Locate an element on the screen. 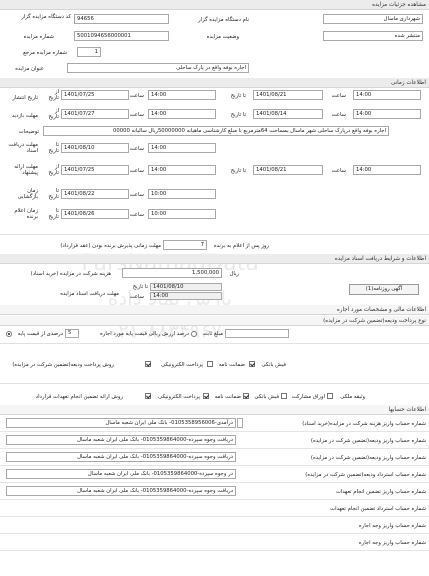 Image resolution: width=429 pixels, height=576 pixels. contract-electronic-checkbox is located at coordinates (148, 396).